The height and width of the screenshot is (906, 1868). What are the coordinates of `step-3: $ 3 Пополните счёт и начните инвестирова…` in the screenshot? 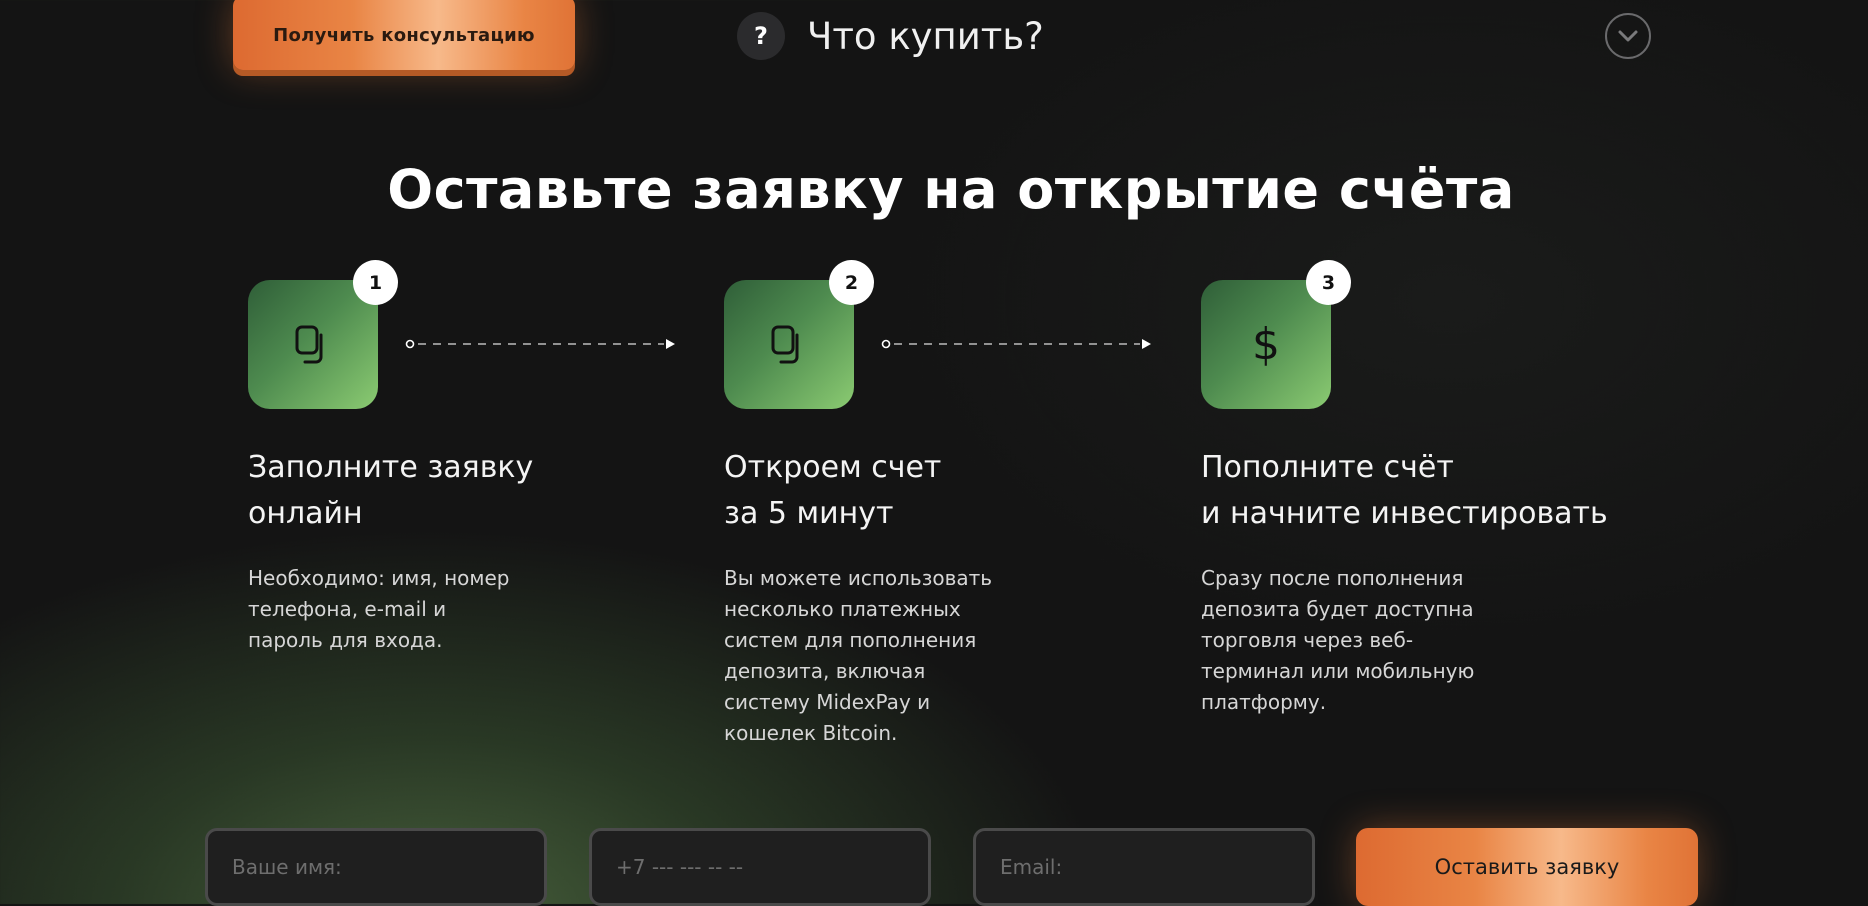 It's located at (1421, 489).